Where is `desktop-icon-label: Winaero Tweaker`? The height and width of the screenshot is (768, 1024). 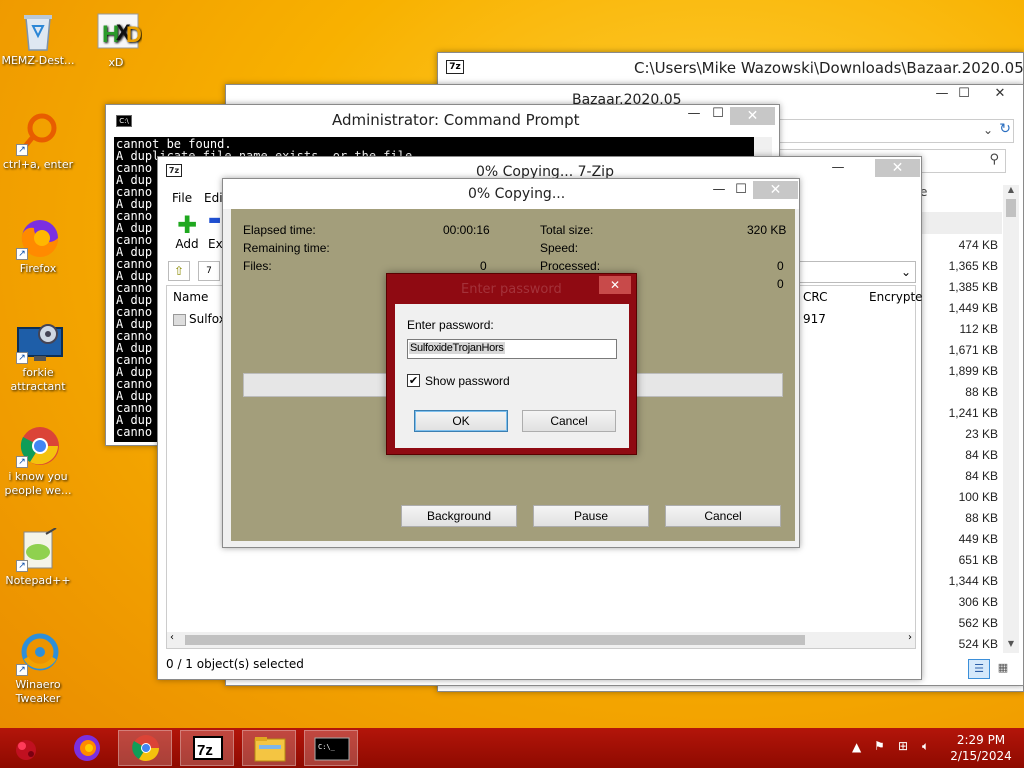
desktop-icon-label: Winaero Tweaker is located at coordinates (38, 691).